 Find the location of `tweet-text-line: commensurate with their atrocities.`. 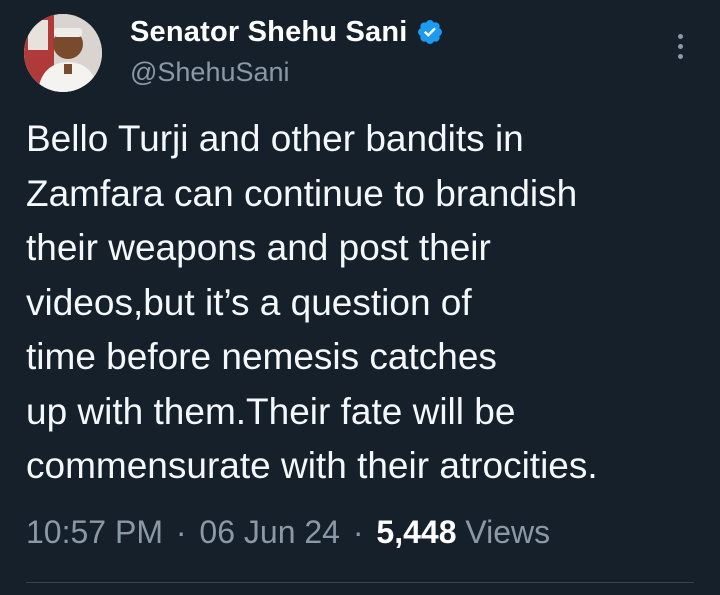

tweet-text-line: commensurate with their atrocities. is located at coordinates (312, 465).